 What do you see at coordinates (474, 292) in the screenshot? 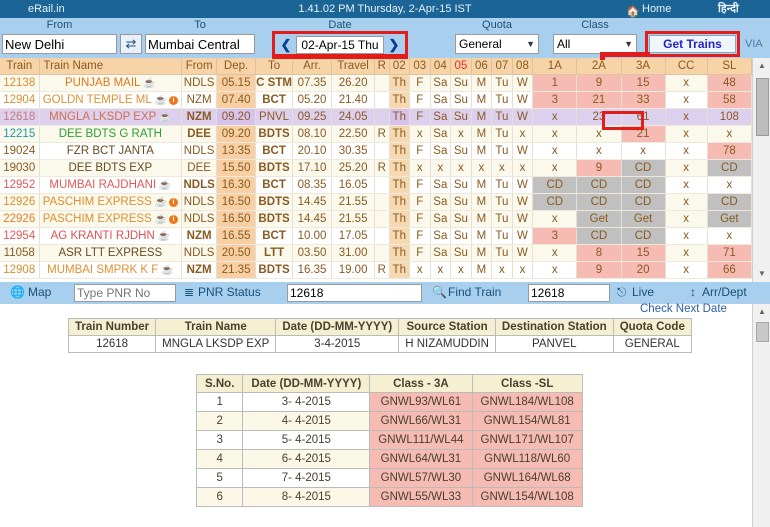
I see `find-train-link: Find Train` at bounding box center [474, 292].